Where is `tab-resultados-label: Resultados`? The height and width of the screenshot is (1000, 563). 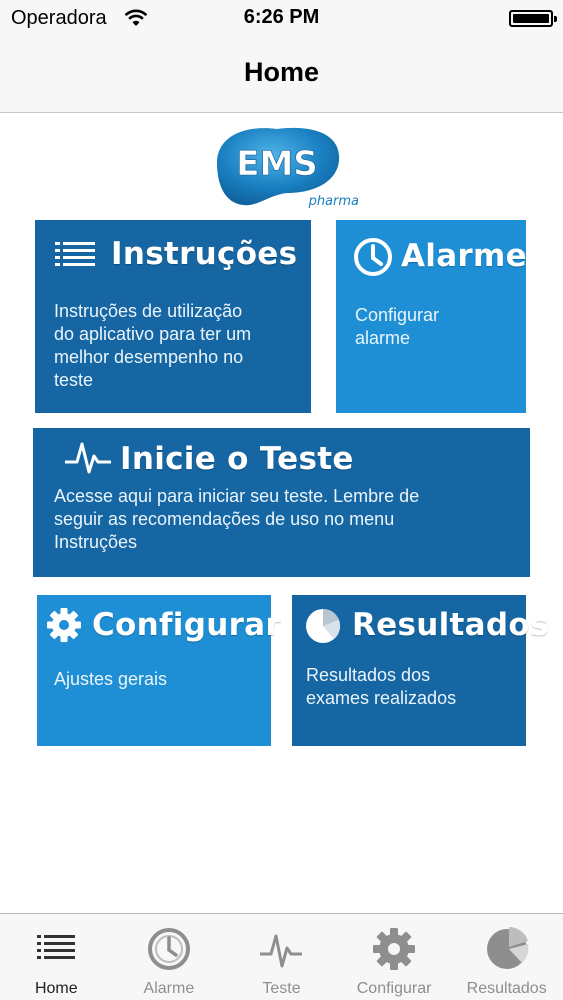
tab-resultados-label: Resultados is located at coordinates (506, 988).